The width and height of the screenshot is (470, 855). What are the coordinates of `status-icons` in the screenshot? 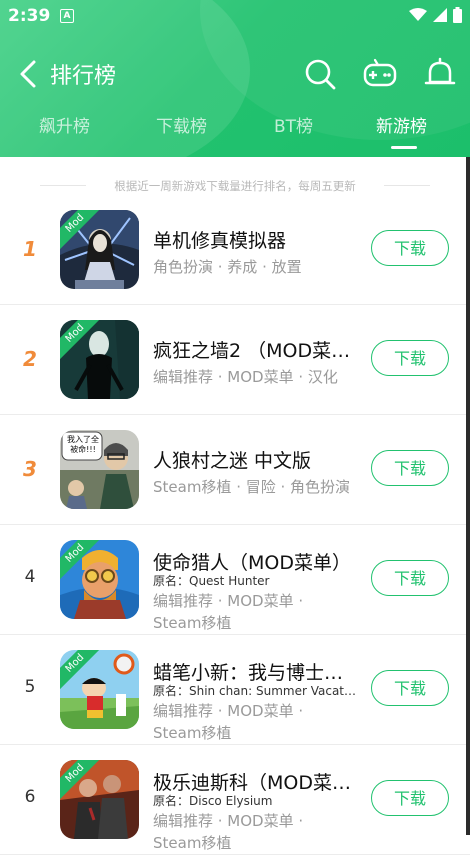 It's located at (435, 15).